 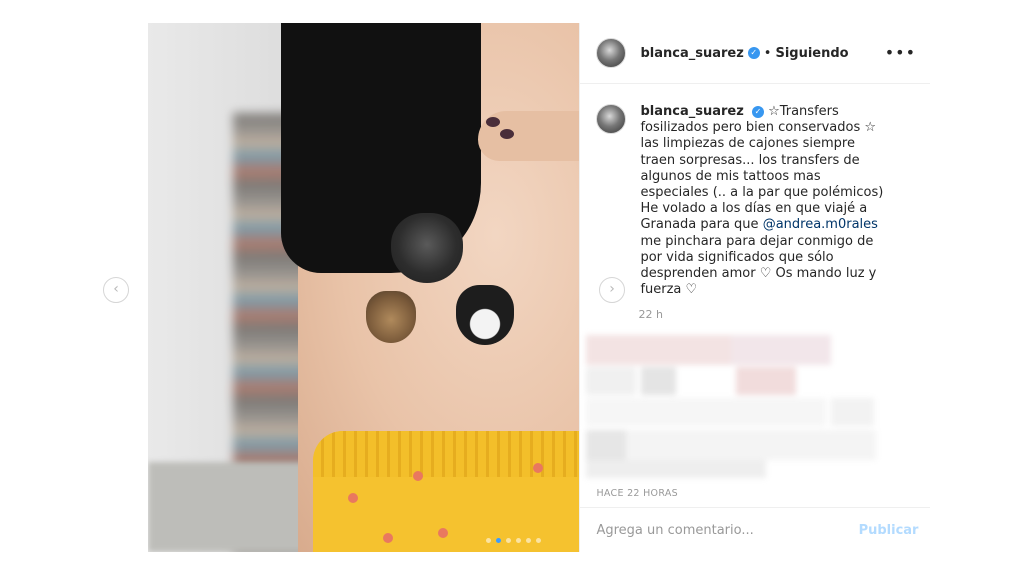 What do you see at coordinates (391, 317) in the screenshot?
I see `tabby-cat-tattoo` at bounding box center [391, 317].